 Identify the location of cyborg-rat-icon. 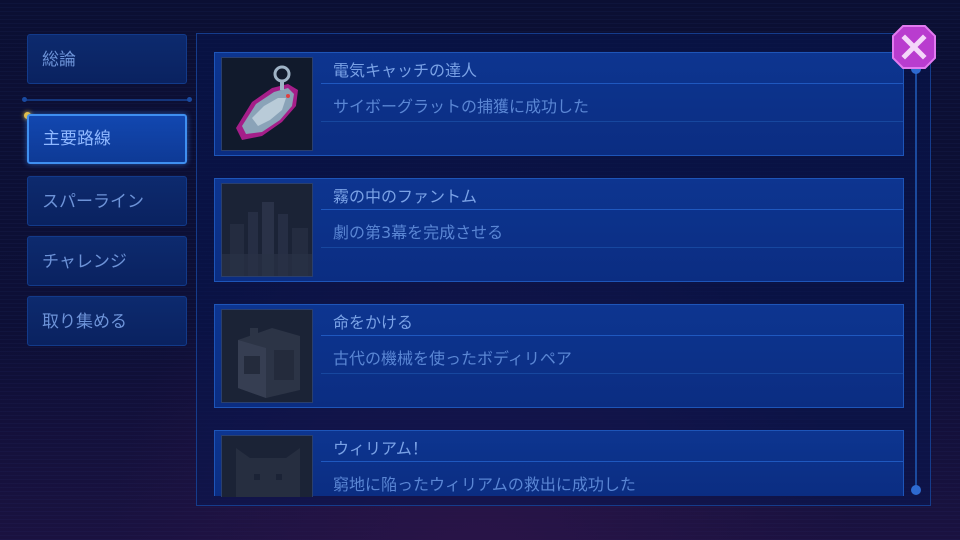
(267, 104).